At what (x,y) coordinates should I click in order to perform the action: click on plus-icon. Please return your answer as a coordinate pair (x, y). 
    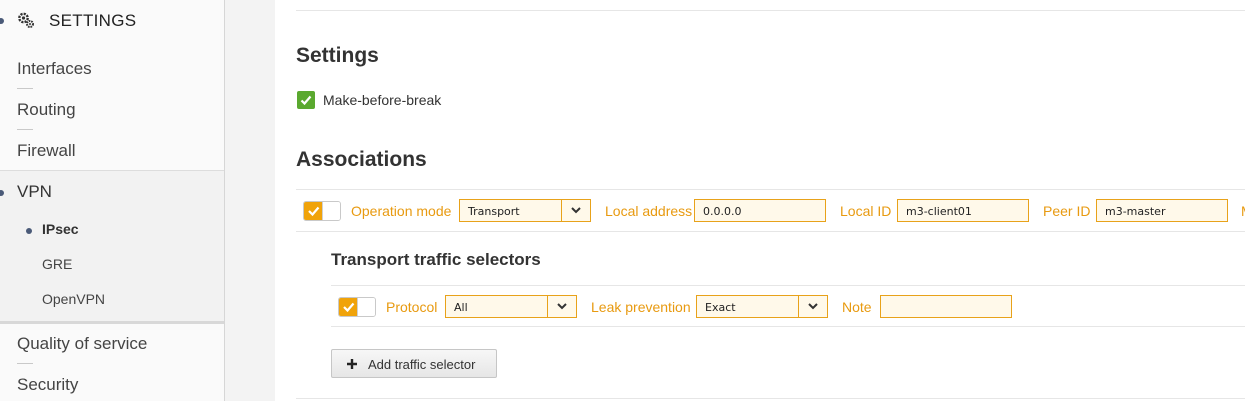
    Looking at the image, I should click on (352, 364).